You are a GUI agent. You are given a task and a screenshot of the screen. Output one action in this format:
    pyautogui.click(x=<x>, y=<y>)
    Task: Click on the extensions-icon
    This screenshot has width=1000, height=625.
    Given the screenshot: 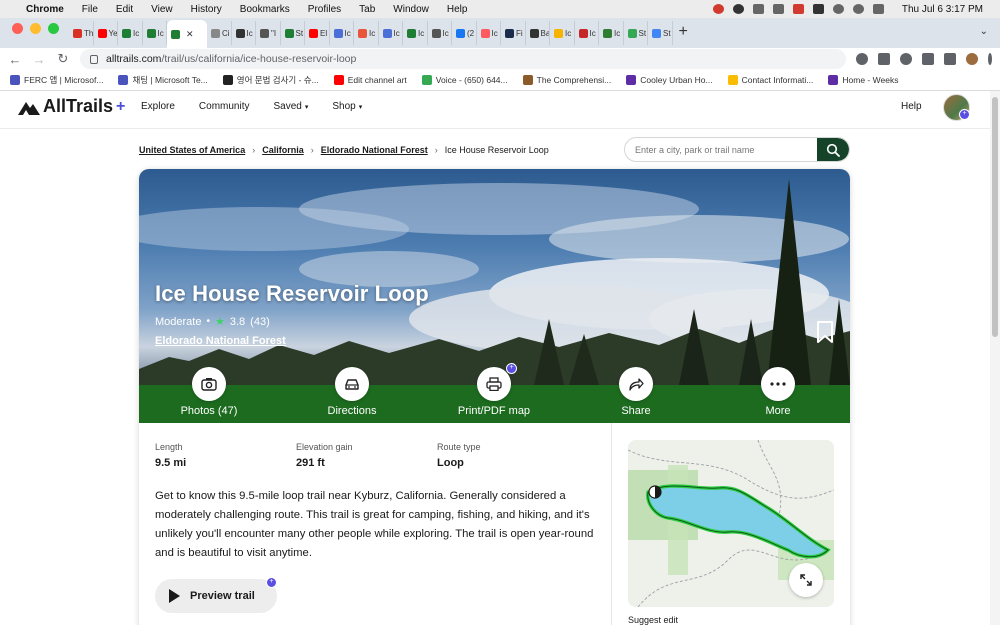 What is the action you would take?
    pyautogui.click(x=928, y=59)
    